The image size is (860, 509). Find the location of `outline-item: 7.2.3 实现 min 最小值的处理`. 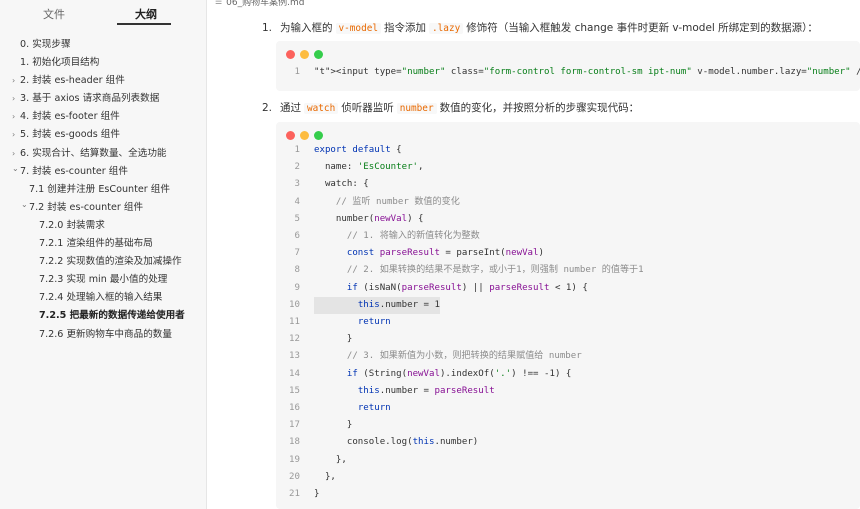

outline-item: 7.2.3 实现 min 最小值的处理 is located at coordinates (103, 280).